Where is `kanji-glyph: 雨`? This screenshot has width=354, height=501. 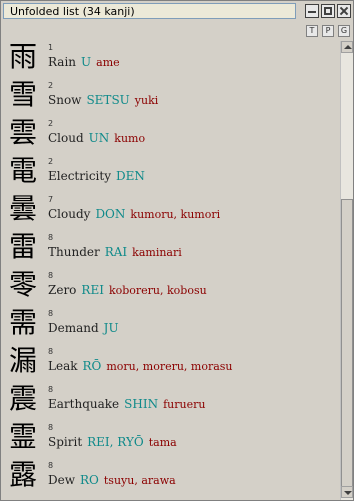
kanji-glyph: 雨 is located at coordinates (23, 56).